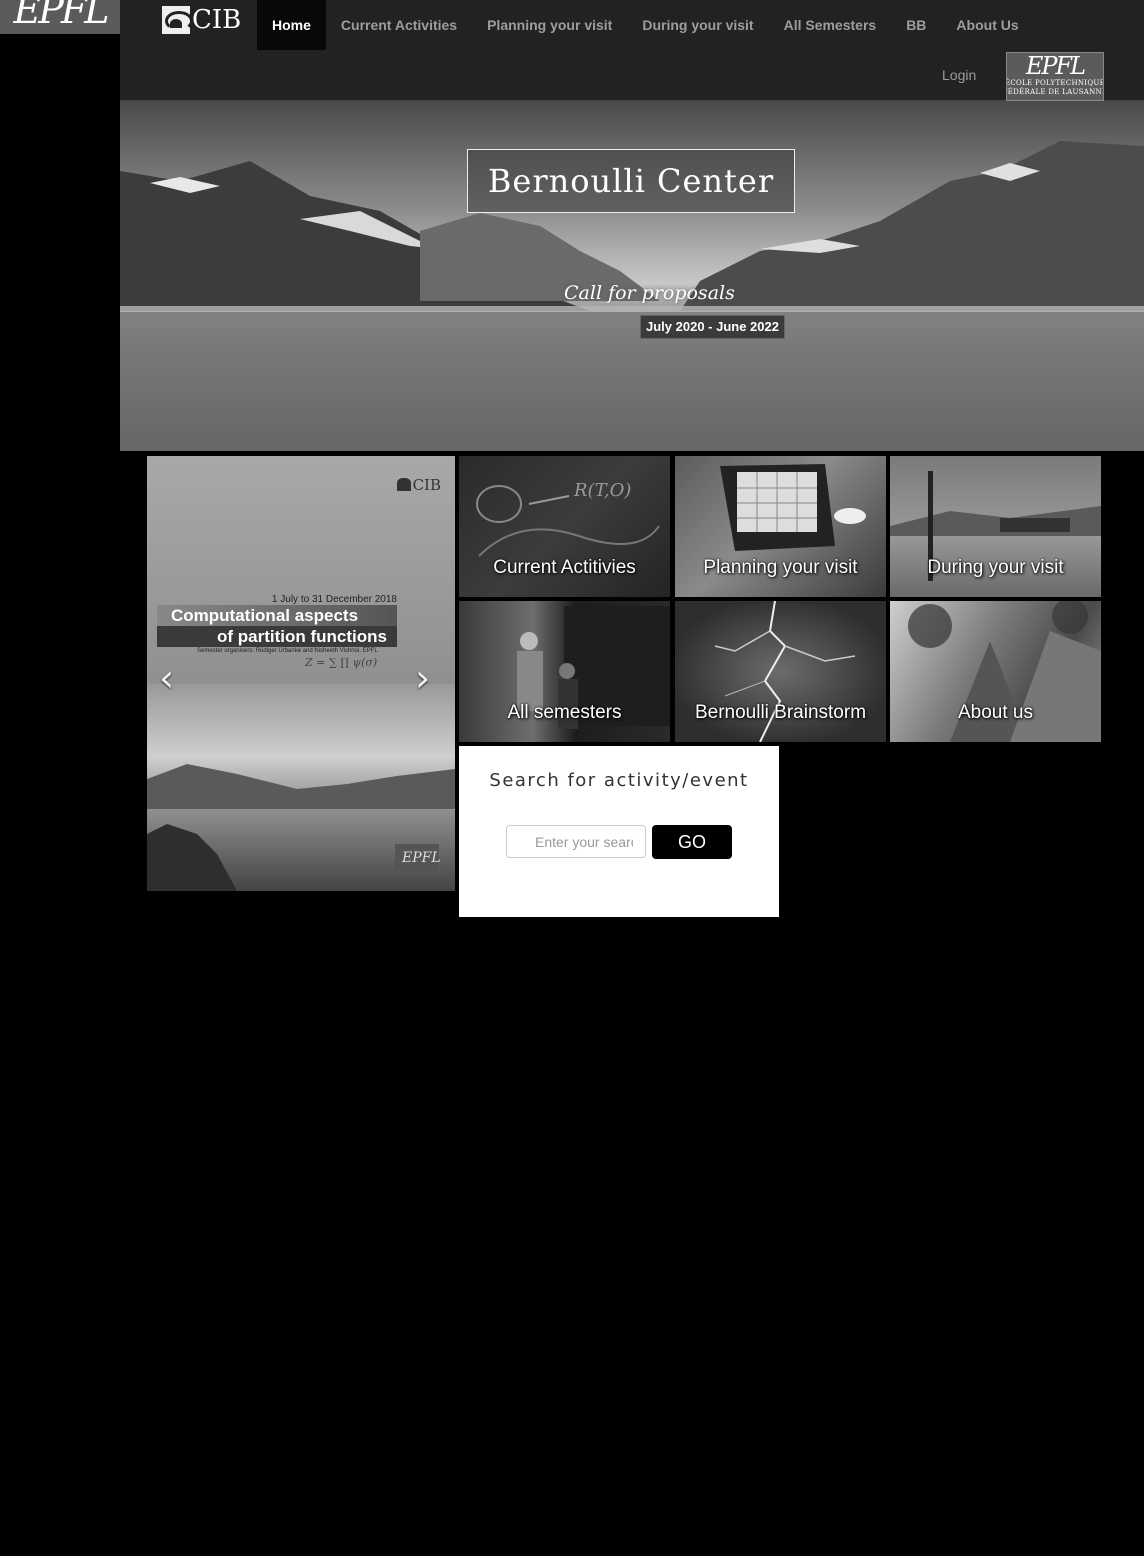  What do you see at coordinates (780, 712) in the screenshot?
I see `tile-label: Bernoulli Brainstorm` at bounding box center [780, 712].